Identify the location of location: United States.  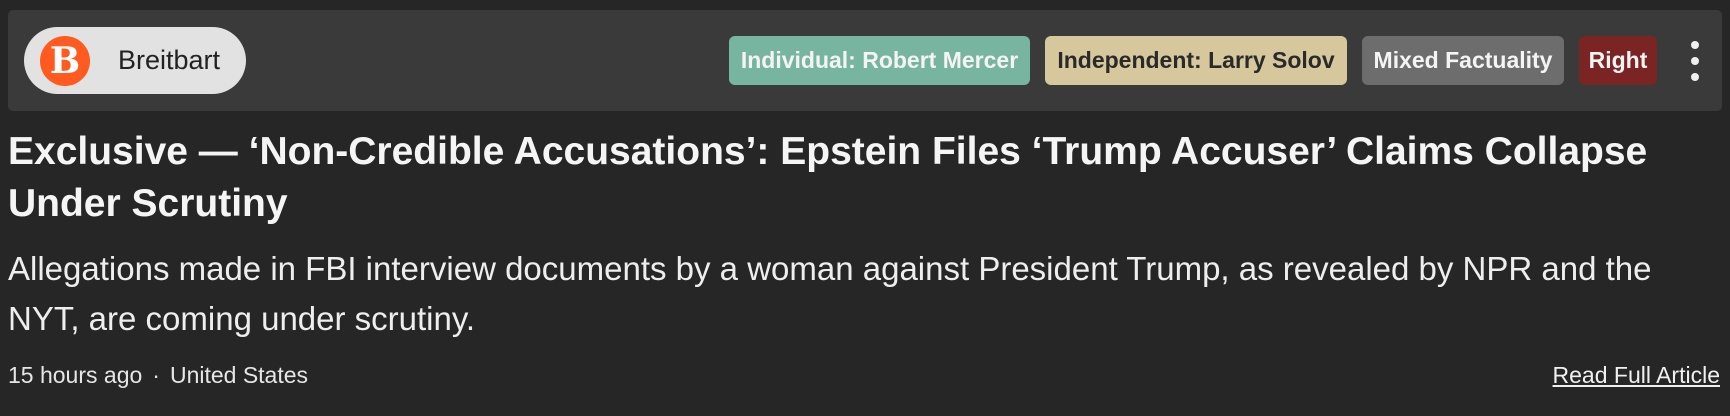
(239, 375).